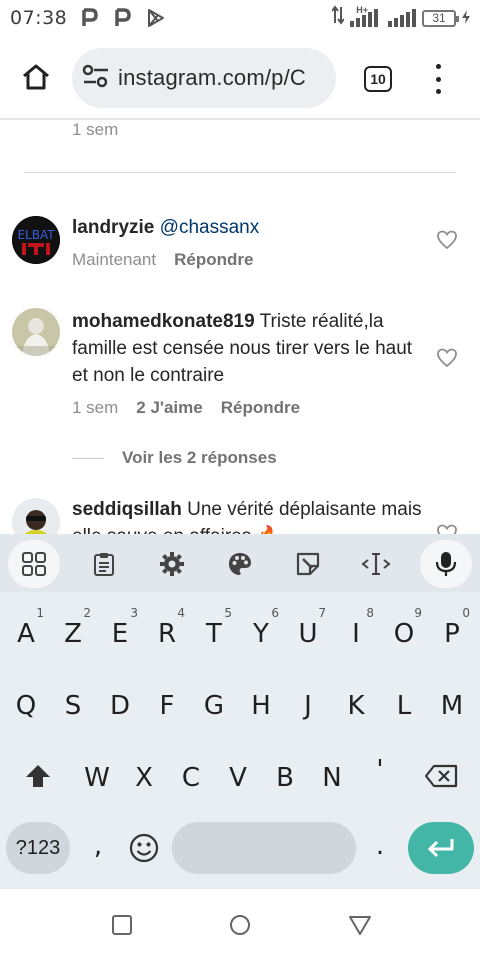  I want to click on key-k: K, so click(356, 706).